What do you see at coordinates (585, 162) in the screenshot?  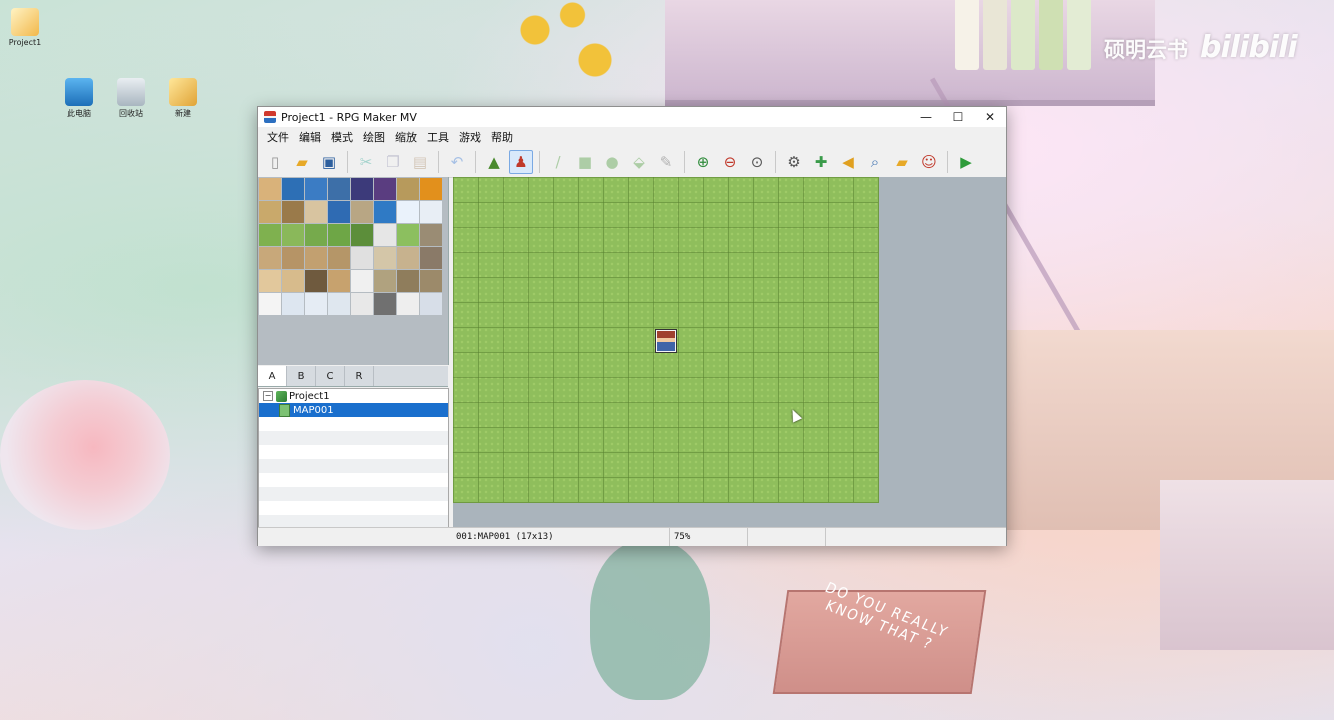 I see `rectangle-icon: ■` at bounding box center [585, 162].